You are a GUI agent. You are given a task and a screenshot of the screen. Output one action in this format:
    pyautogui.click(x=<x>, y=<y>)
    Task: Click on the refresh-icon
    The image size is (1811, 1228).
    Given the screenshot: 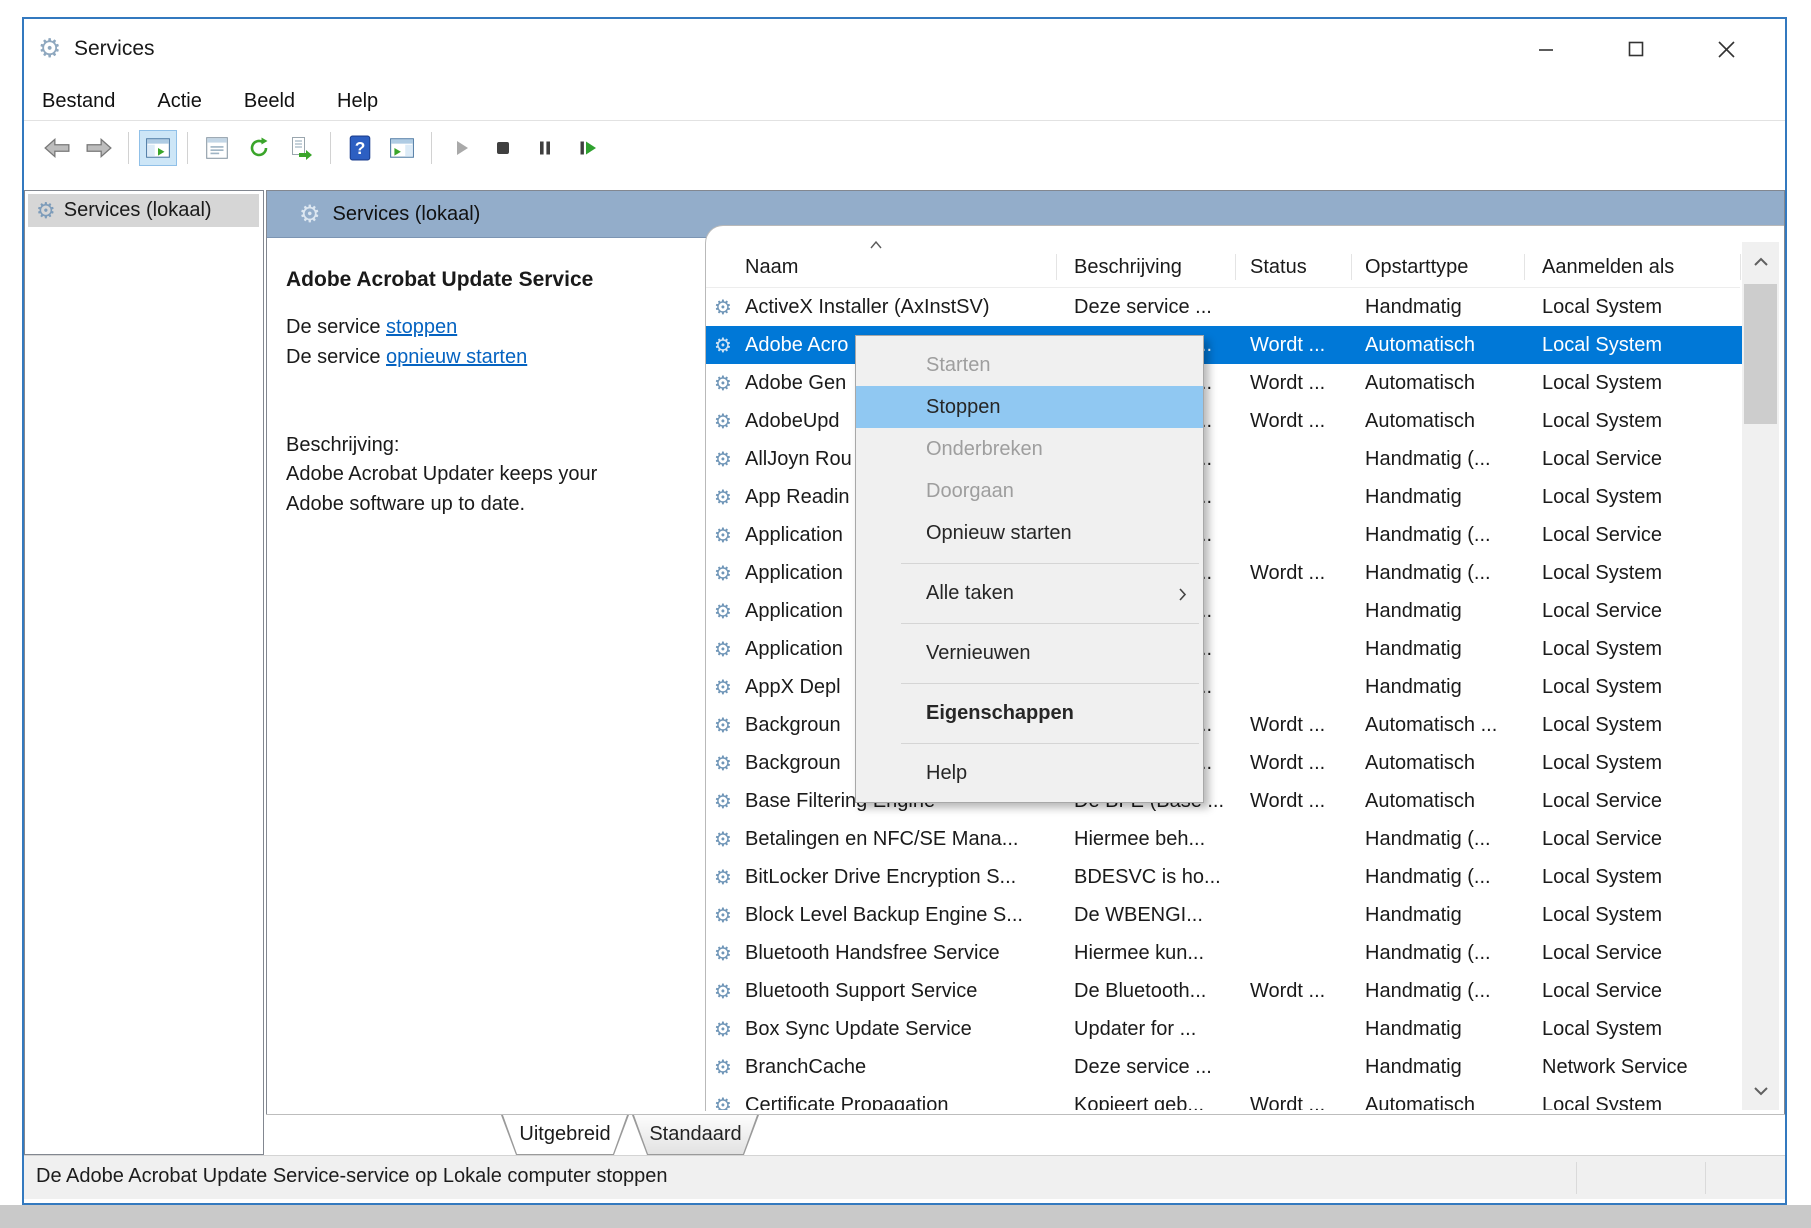 What is the action you would take?
    pyautogui.click(x=259, y=148)
    